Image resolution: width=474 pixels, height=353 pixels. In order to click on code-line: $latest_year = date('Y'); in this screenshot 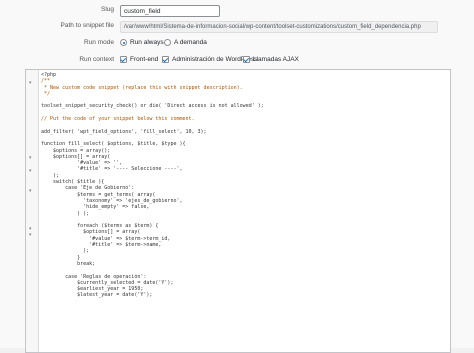, I will do `click(243, 295)`.